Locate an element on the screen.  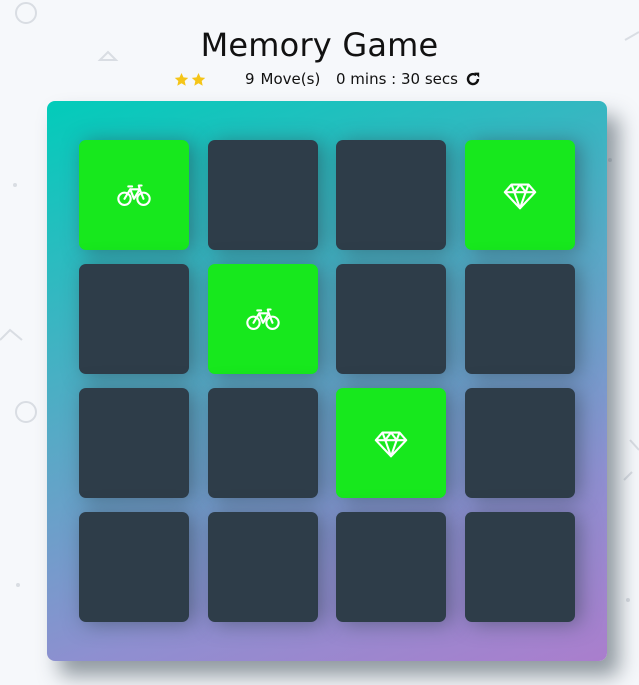
moves-label: Move(s) is located at coordinates (290, 79).